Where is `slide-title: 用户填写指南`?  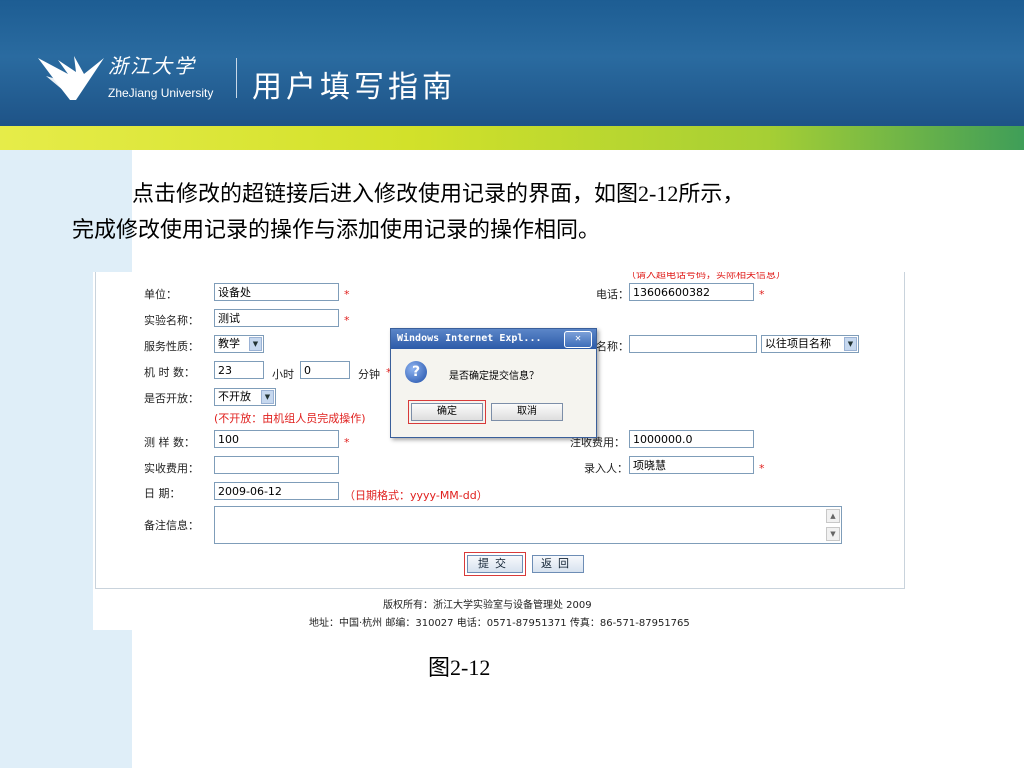 slide-title: 用户填写指南 is located at coordinates (354, 87).